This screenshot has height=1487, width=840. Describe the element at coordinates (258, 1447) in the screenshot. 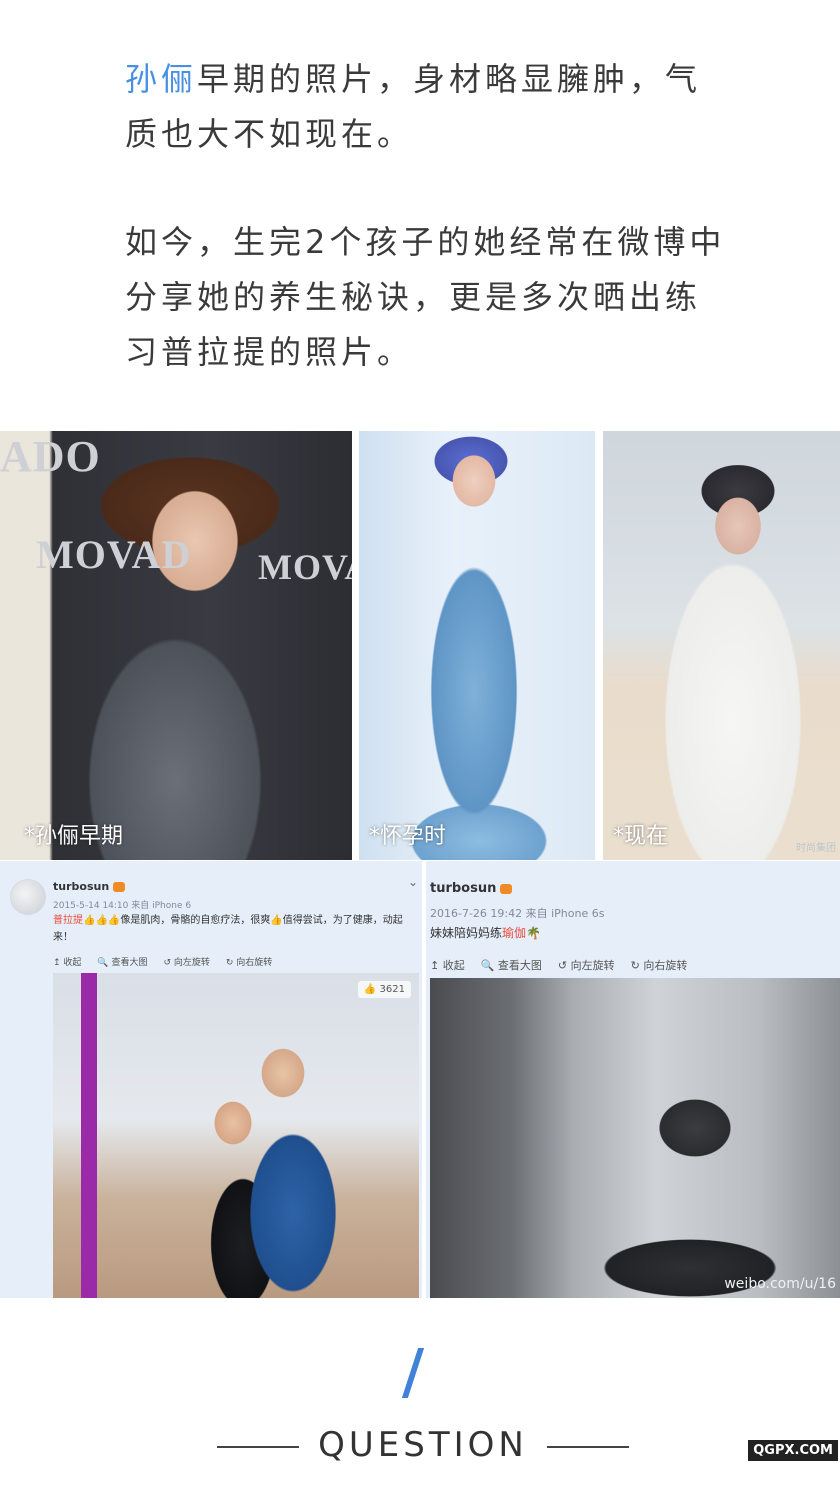

I see `section-line-left` at that location.